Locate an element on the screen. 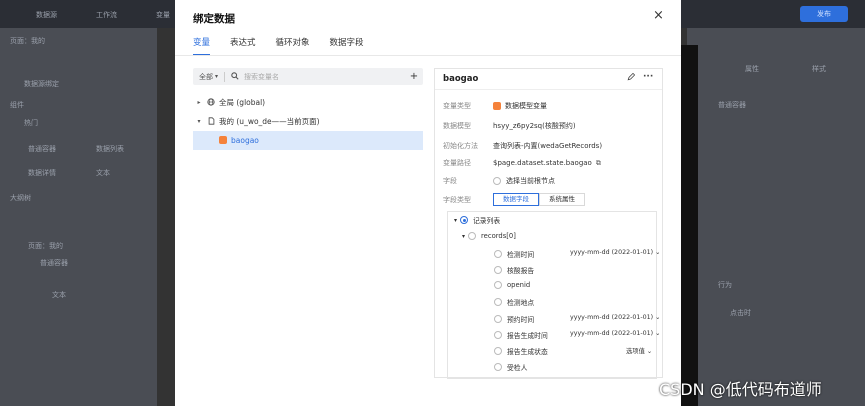 This screenshot has height=406, width=865. detail-header: baogao ··· is located at coordinates (548, 79).